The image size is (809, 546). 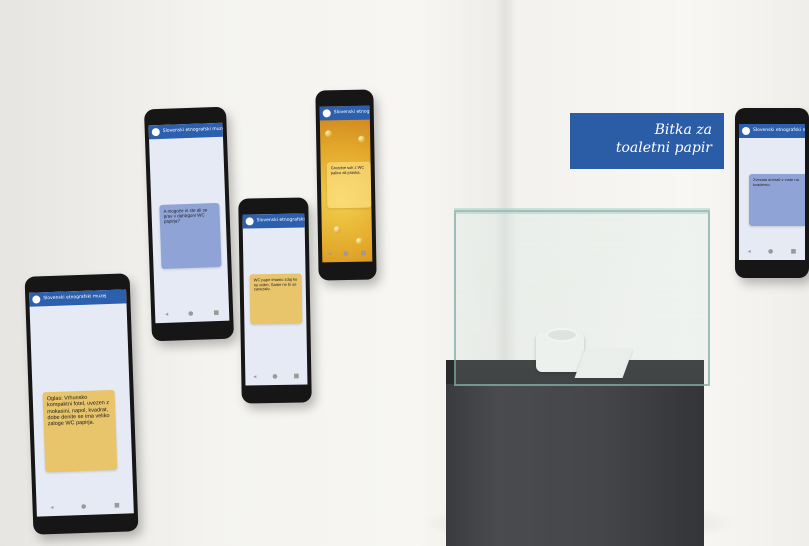 I want to click on glass-vitrine-top, so click(x=582, y=211).